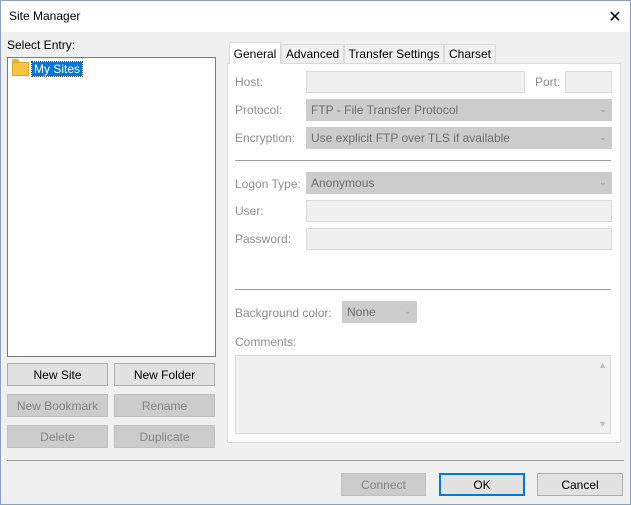 This screenshot has height=505, width=631. I want to click on comments-label: Comments:, so click(266, 342).